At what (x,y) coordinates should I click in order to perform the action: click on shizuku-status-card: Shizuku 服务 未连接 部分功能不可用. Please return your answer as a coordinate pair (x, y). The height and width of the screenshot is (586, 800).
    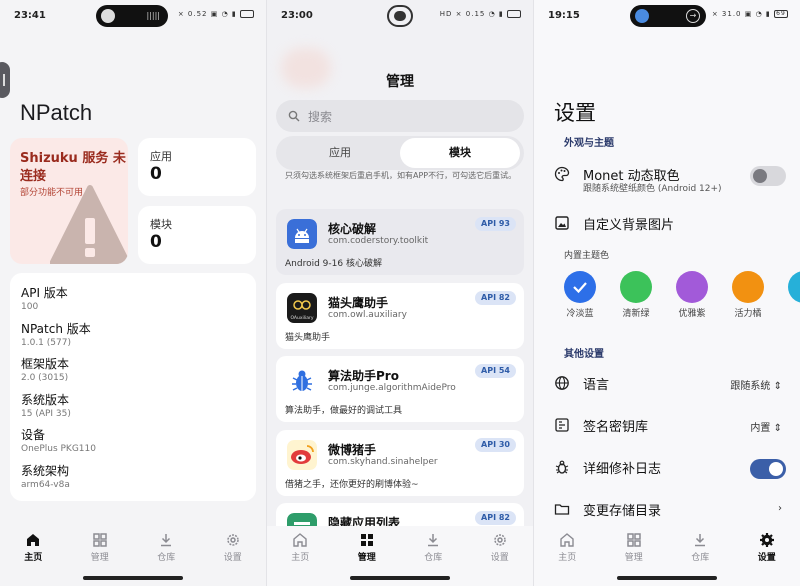
    Looking at the image, I should click on (69, 201).